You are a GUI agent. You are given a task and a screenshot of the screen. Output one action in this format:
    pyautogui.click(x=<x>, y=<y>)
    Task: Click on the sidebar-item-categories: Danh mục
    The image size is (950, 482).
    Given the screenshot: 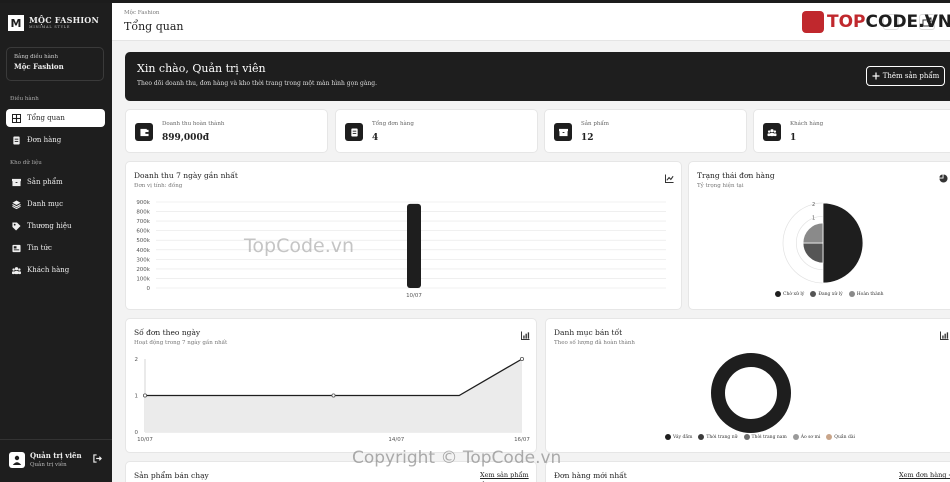 What is the action you would take?
    pyautogui.click(x=55, y=204)
    